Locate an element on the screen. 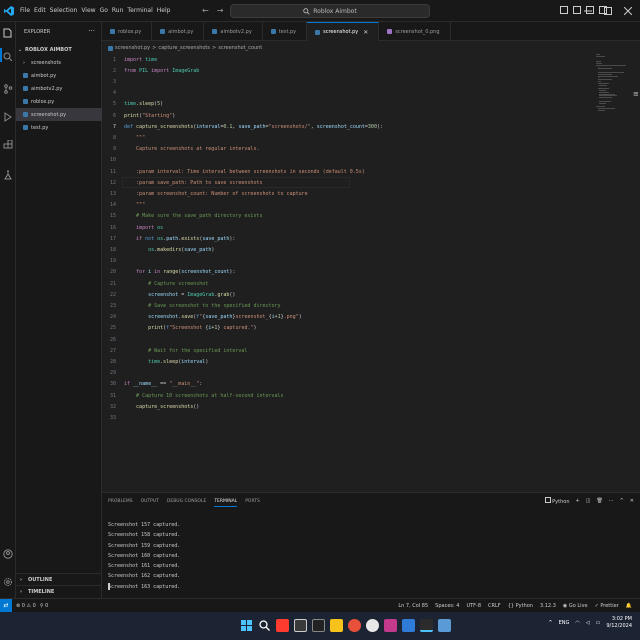 The width and height of the screenshot is (640, 640). minimize-icon is located at coordinates (588, 11).